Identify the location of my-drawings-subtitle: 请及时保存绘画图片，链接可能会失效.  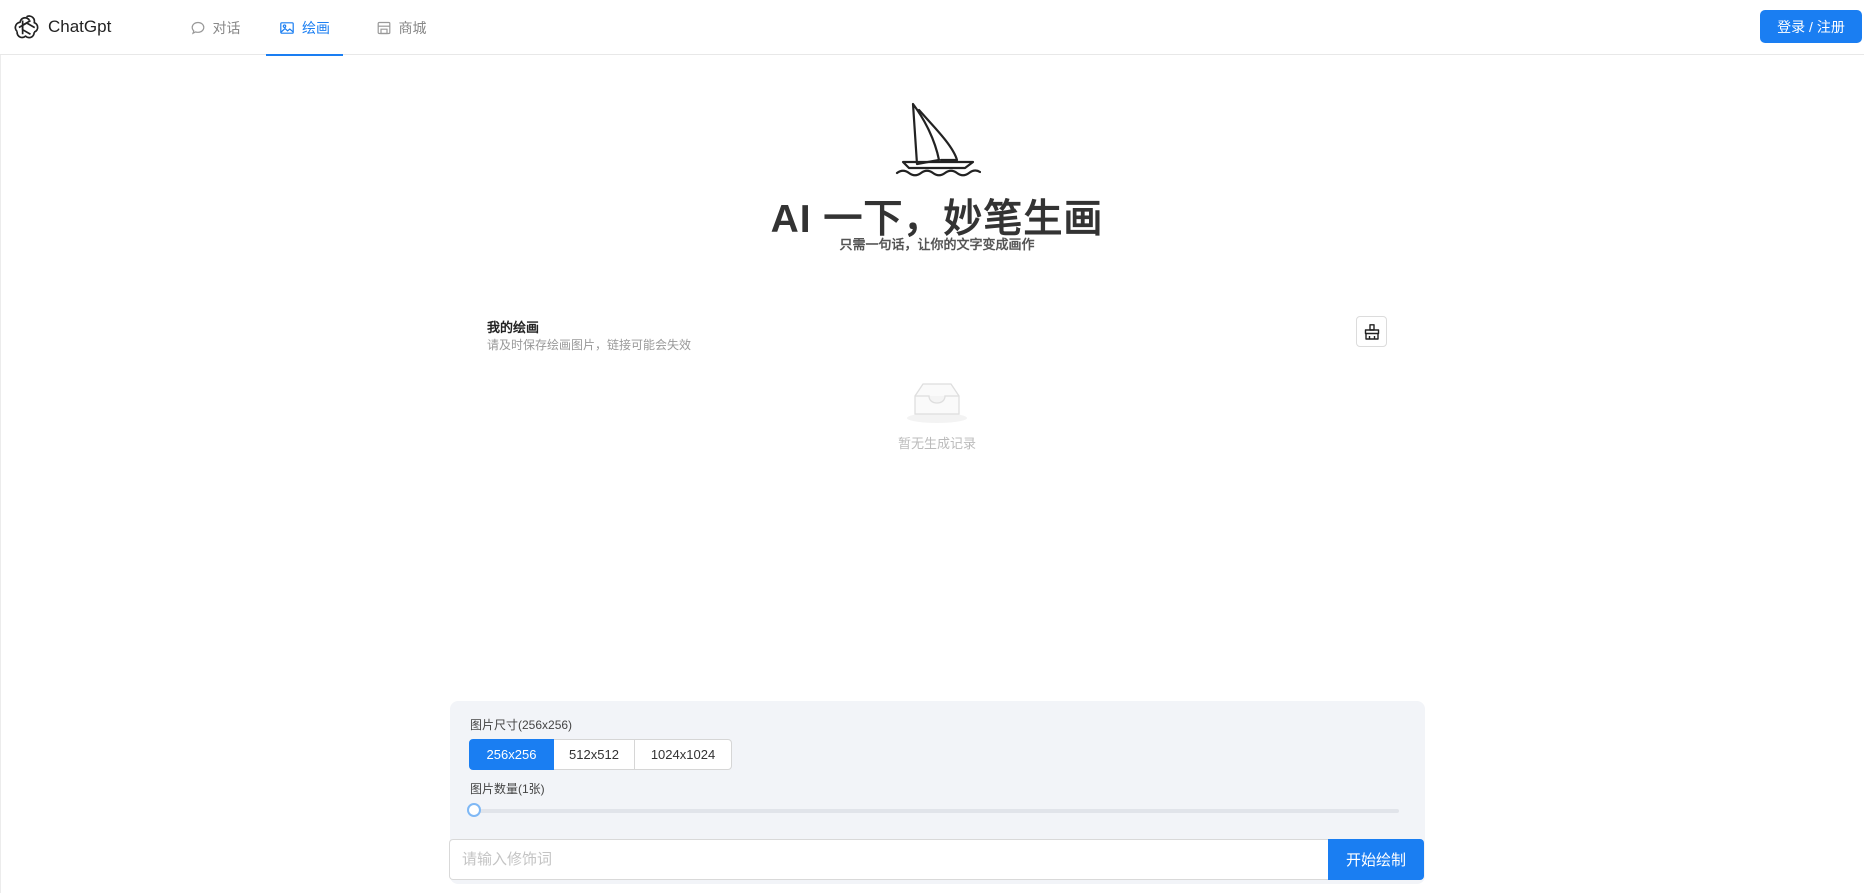
(589, 345).